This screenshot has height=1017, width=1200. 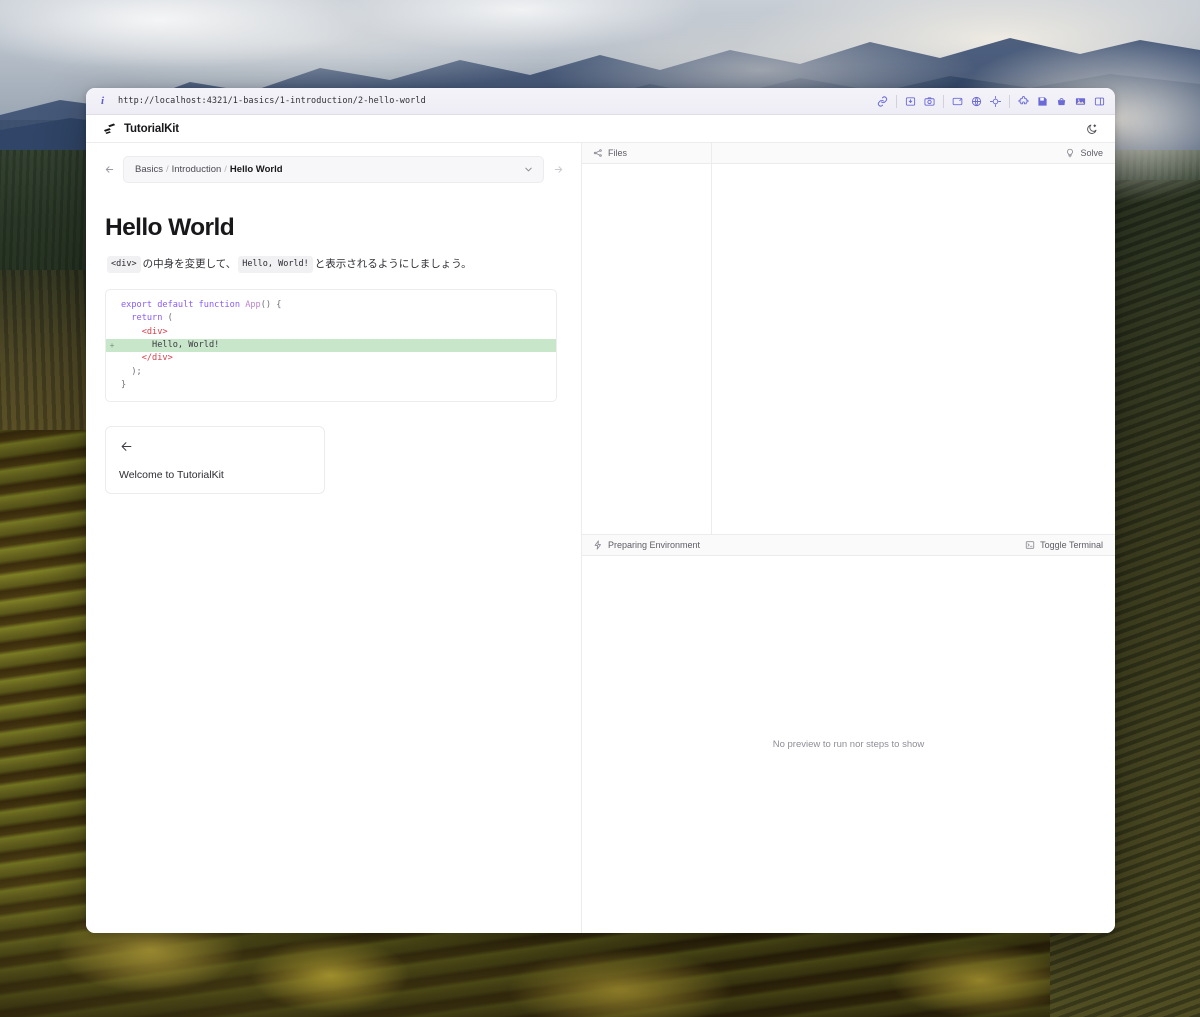 What do you see at coordinates (256, 169) in the screenshot?
I see `breadcrumb-current: Hello World` at bounding box center [256, 169].